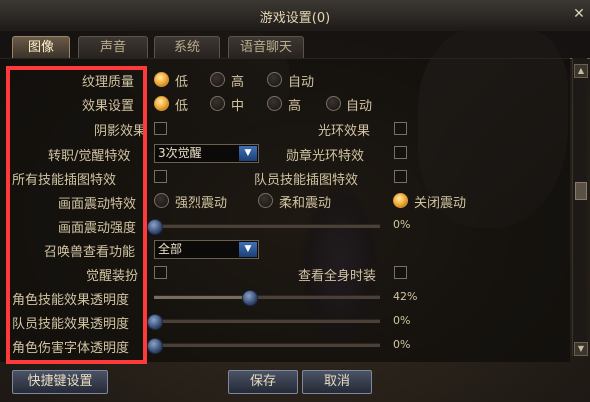 This screenshot has width=590, height=402. Describe the element at coordinates (581, 349) in the screenshot. I see `scroll-down-icon: ▼` at that location.